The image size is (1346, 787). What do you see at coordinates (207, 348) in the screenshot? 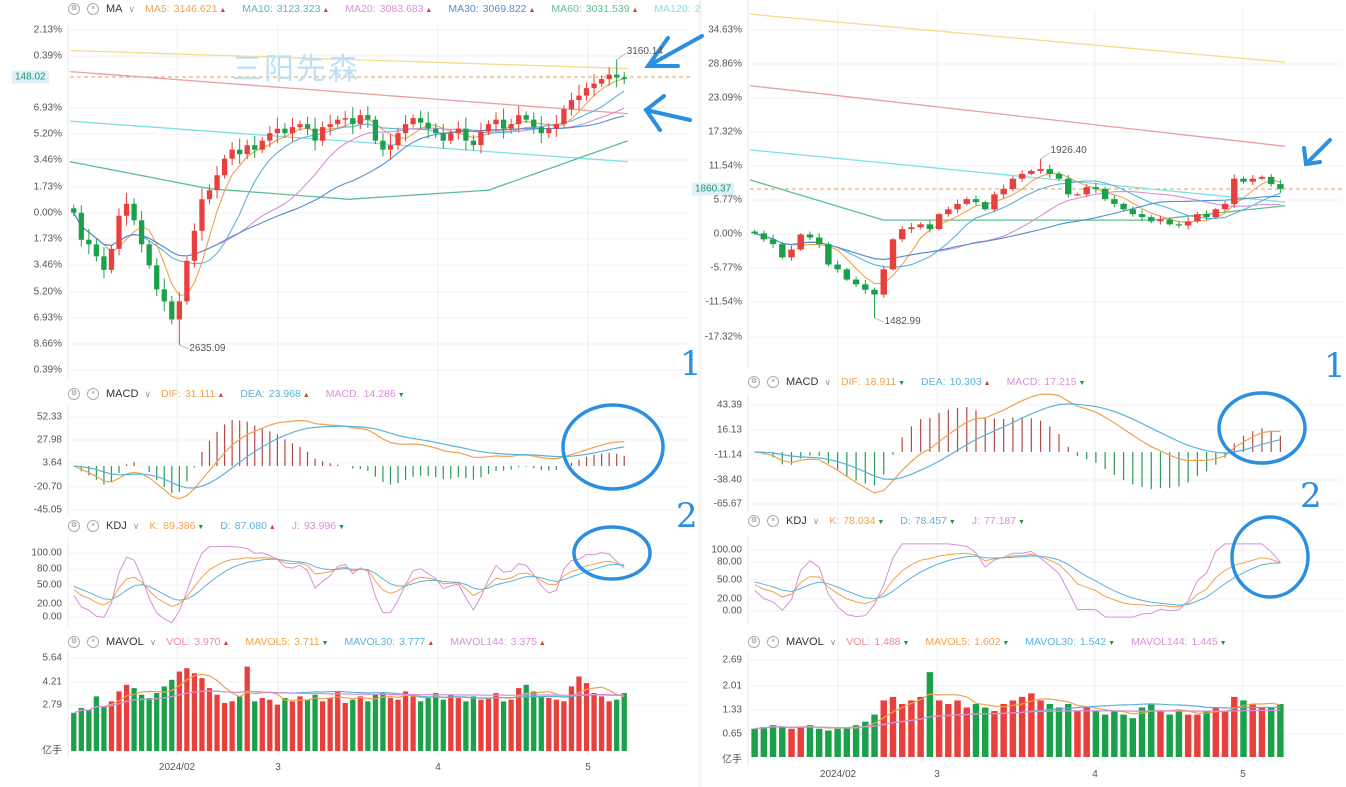
I see `extreme-price-label: 2635.09` at bounding box center [207, 348].